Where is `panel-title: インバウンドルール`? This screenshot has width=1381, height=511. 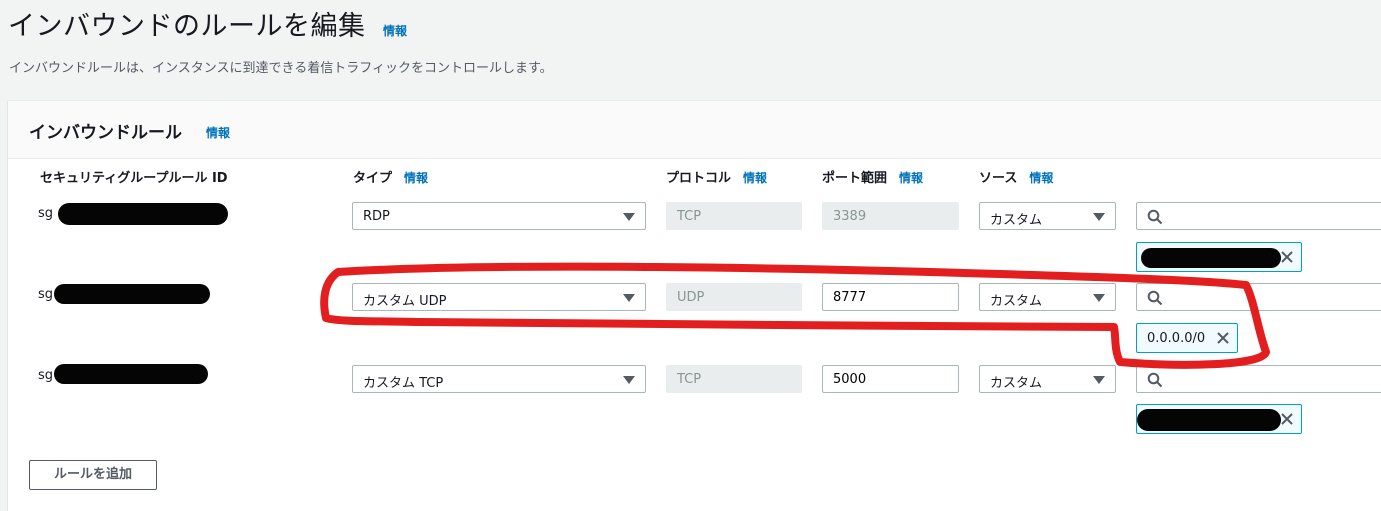
panel-title: インバウンドルール is located at coordinates (105, 133).